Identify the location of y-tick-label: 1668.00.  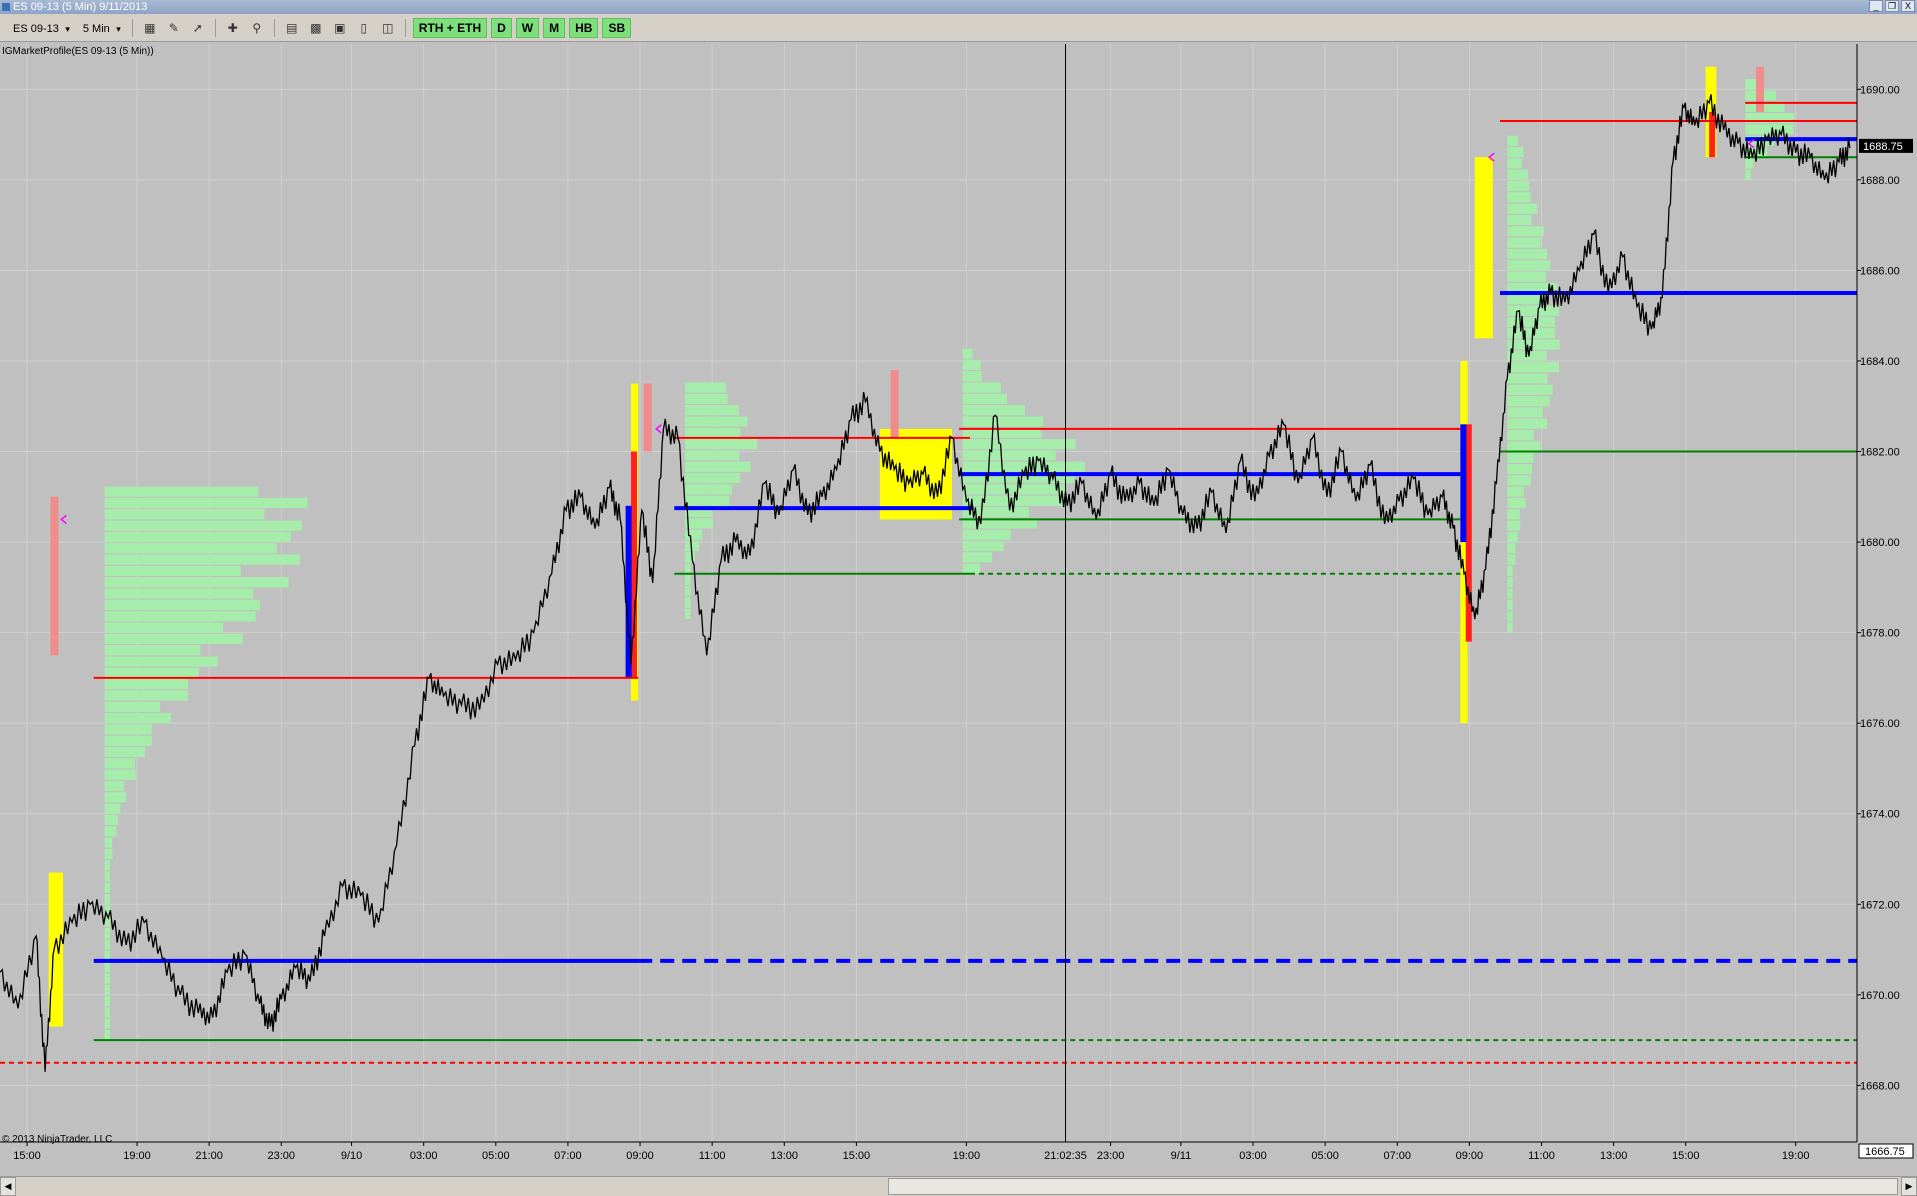
(1880, 1086).